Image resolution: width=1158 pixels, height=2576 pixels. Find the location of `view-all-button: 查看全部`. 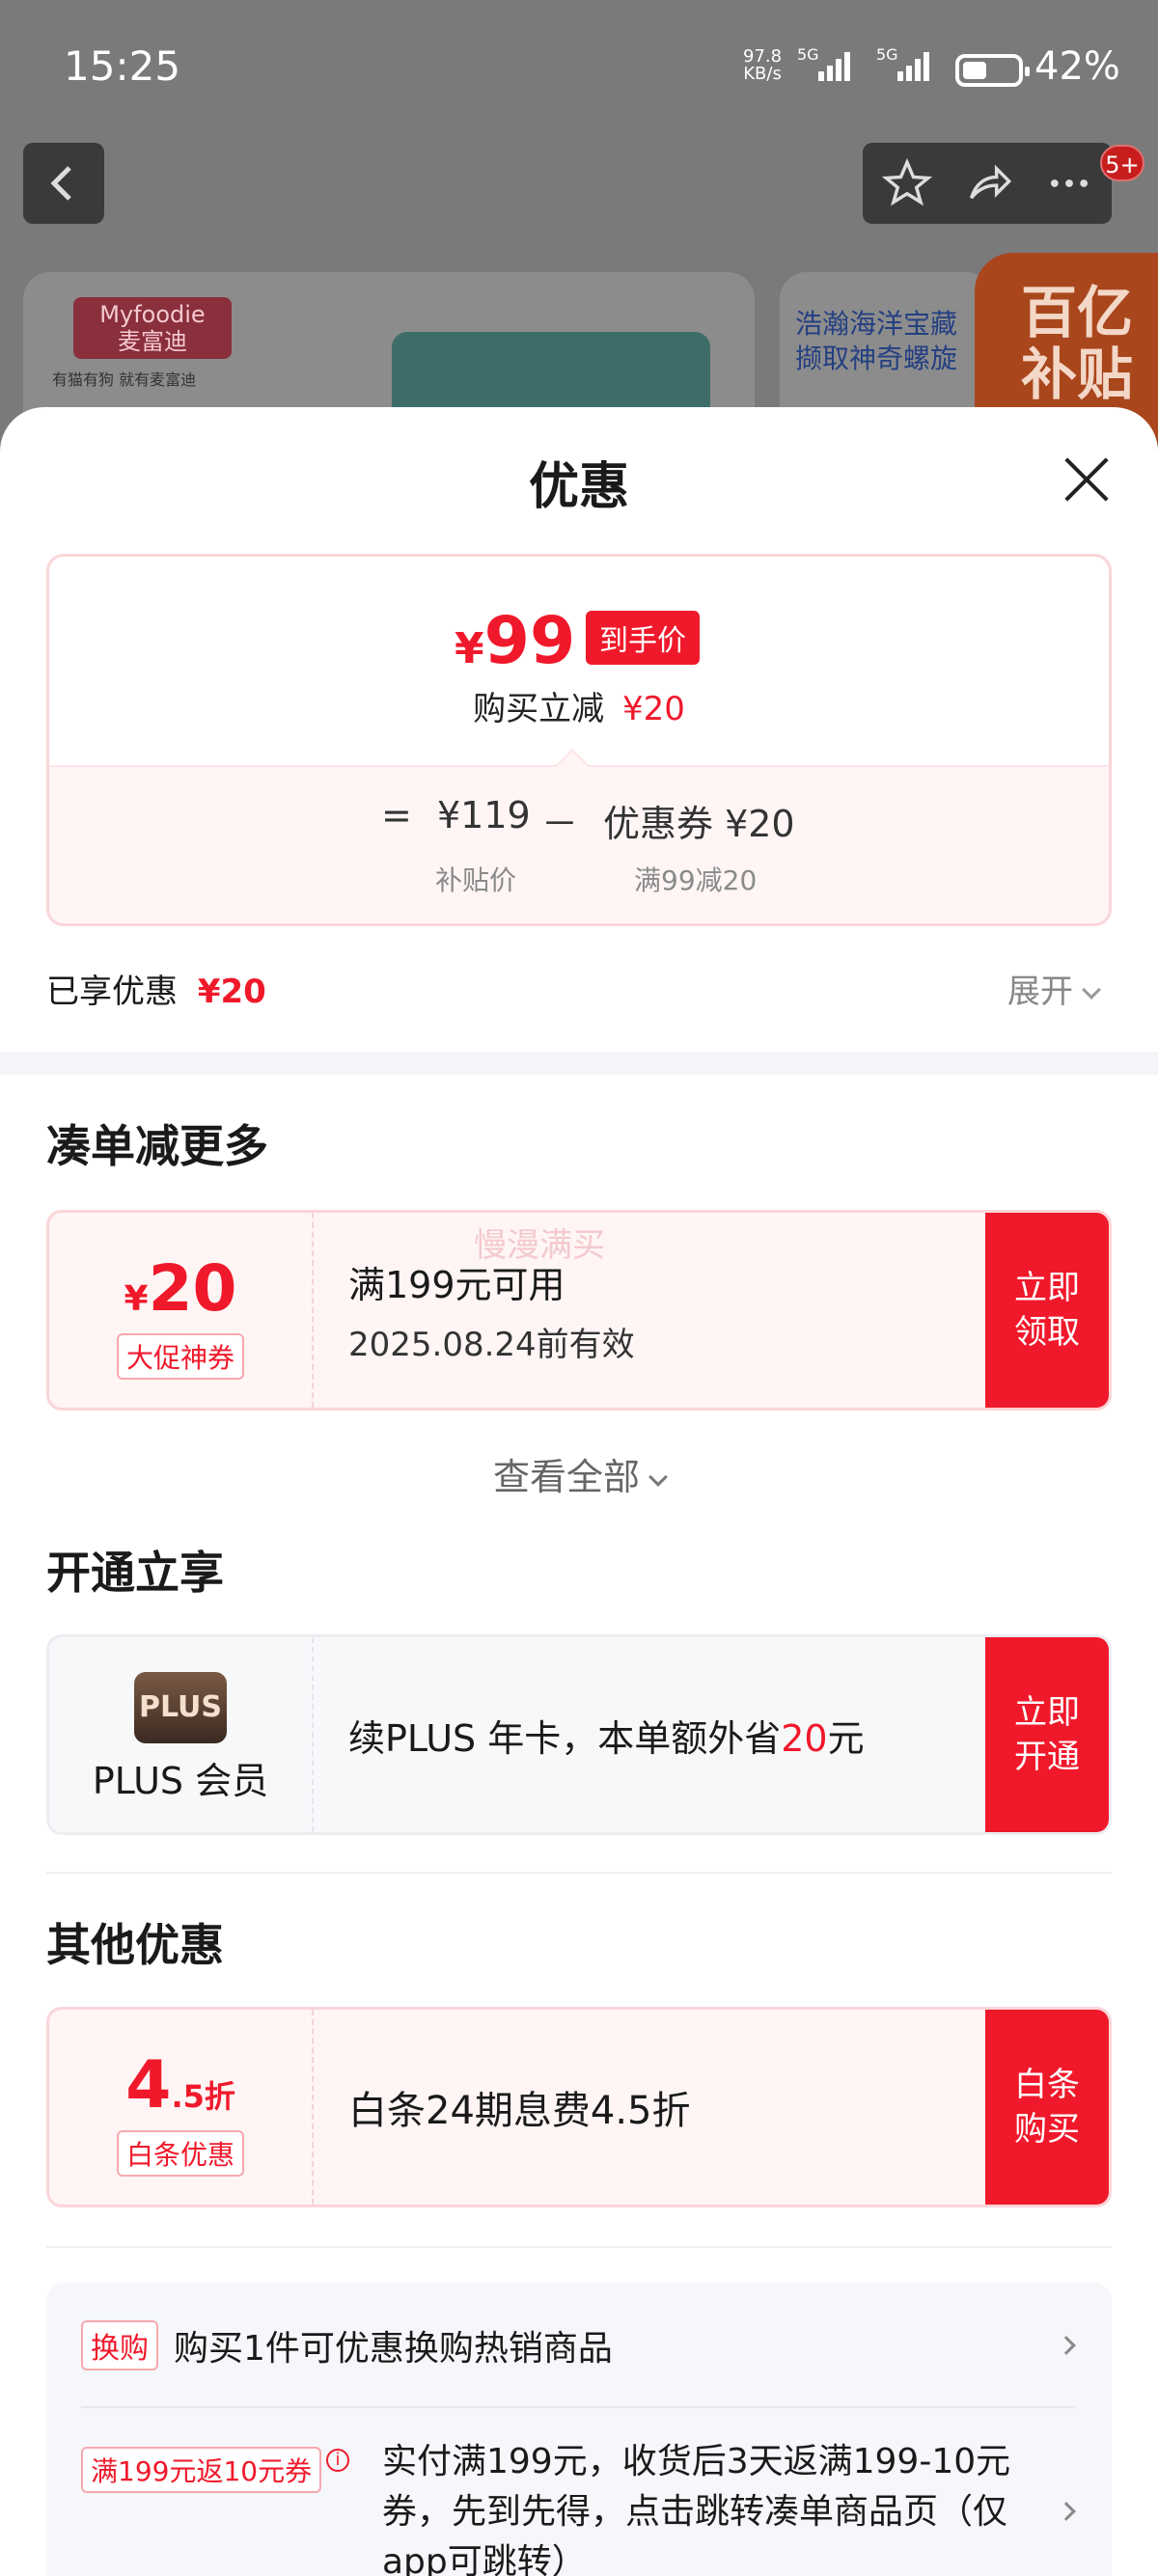

view-all-button: 查看全部 is located at coordinates (579, 1473).